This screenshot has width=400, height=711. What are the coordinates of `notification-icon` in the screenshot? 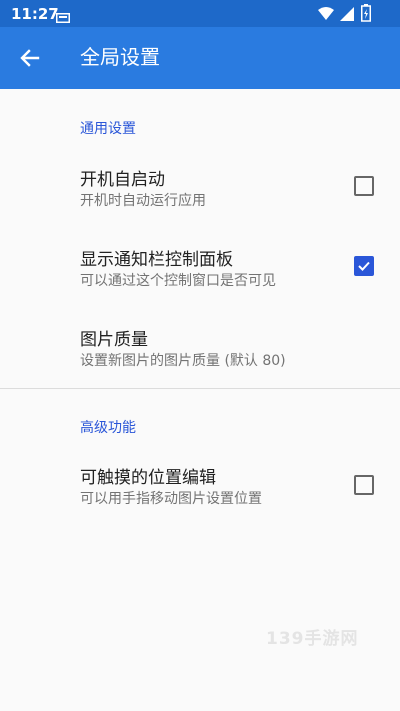 It's located at (63, 15).